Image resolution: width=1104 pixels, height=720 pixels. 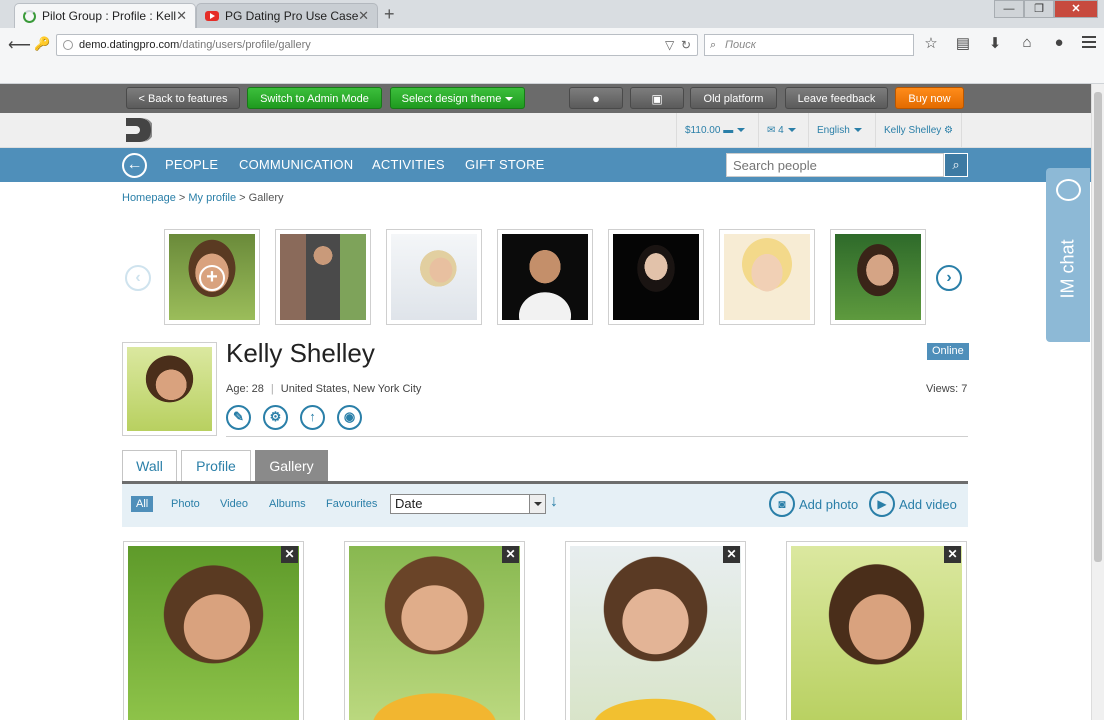 I want to click on browser-search-input: ⌕ Поиск, so click(x=809, y=45).